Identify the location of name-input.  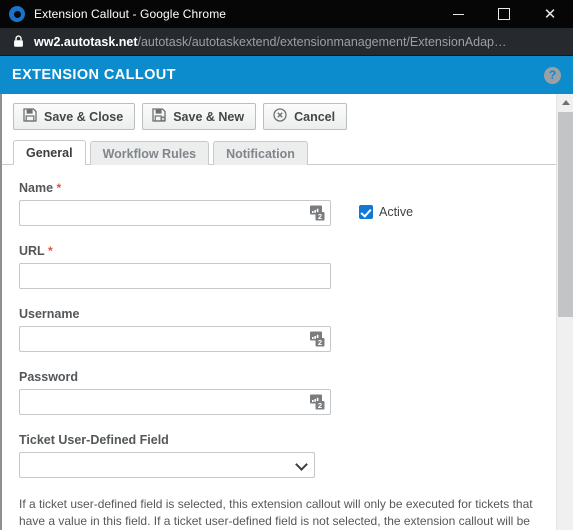
(175, 213).